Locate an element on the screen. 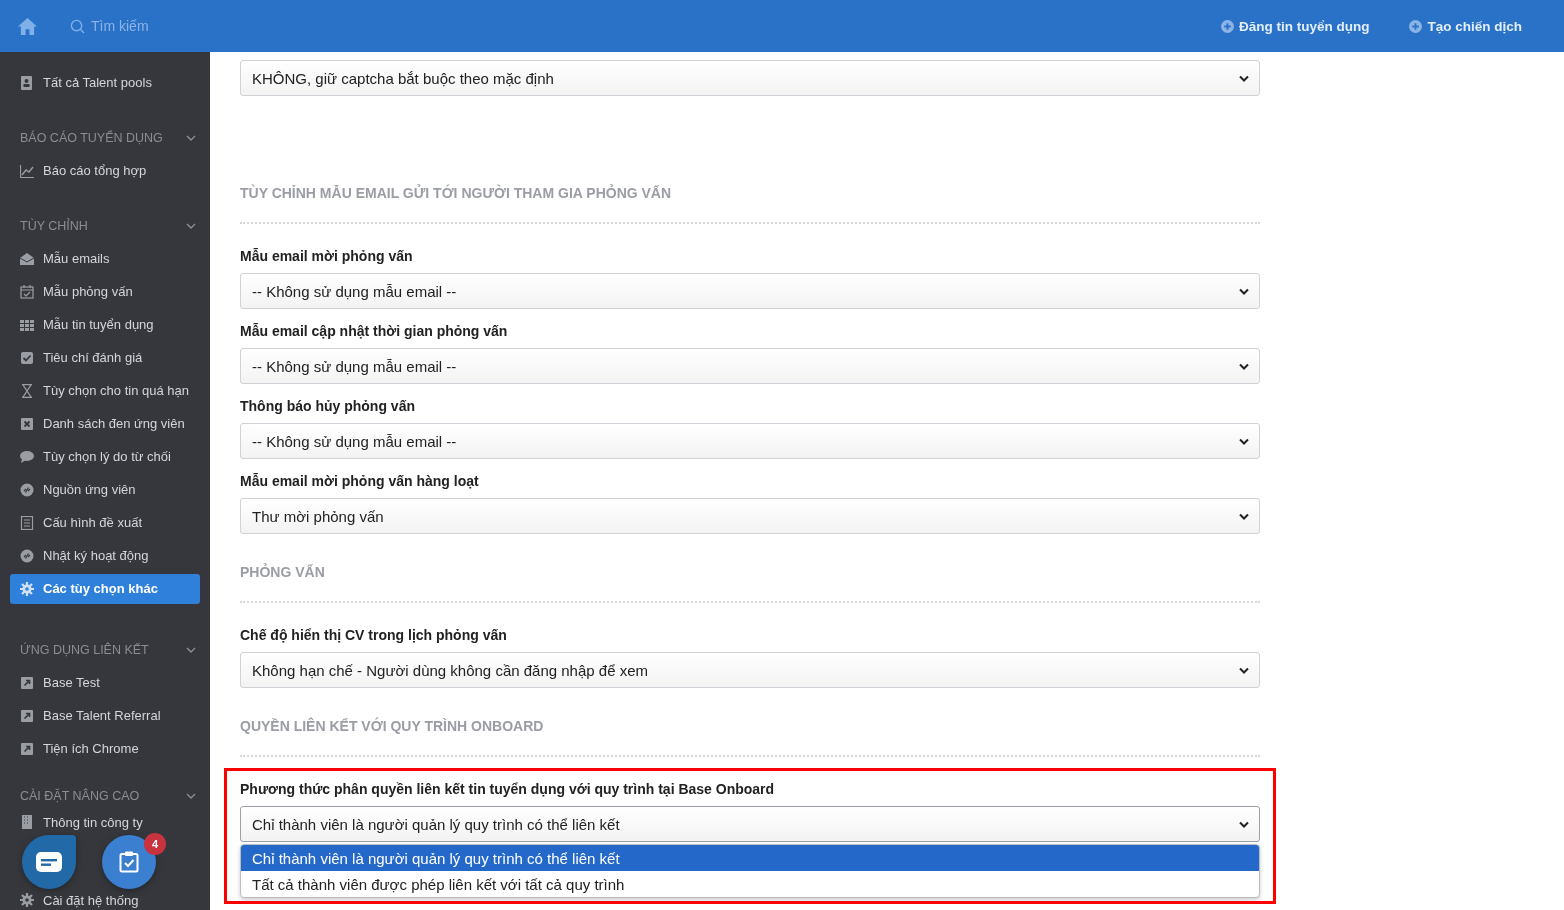 Image resolution: width=1564 pixels, height=910 pixels. sidebar-item: Tiêu chí đánh giá is located at coordinates (105, 357).